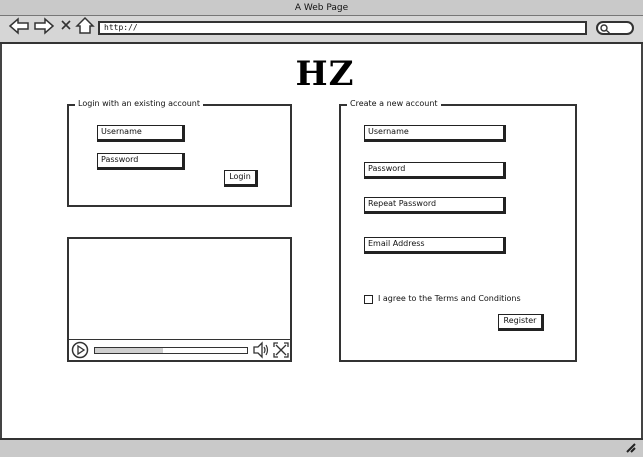 This screenshot has height=457, width=643. Describe the element at coordinates (171, 350) in the screenshot. I see `video-progress-bar` at that location.